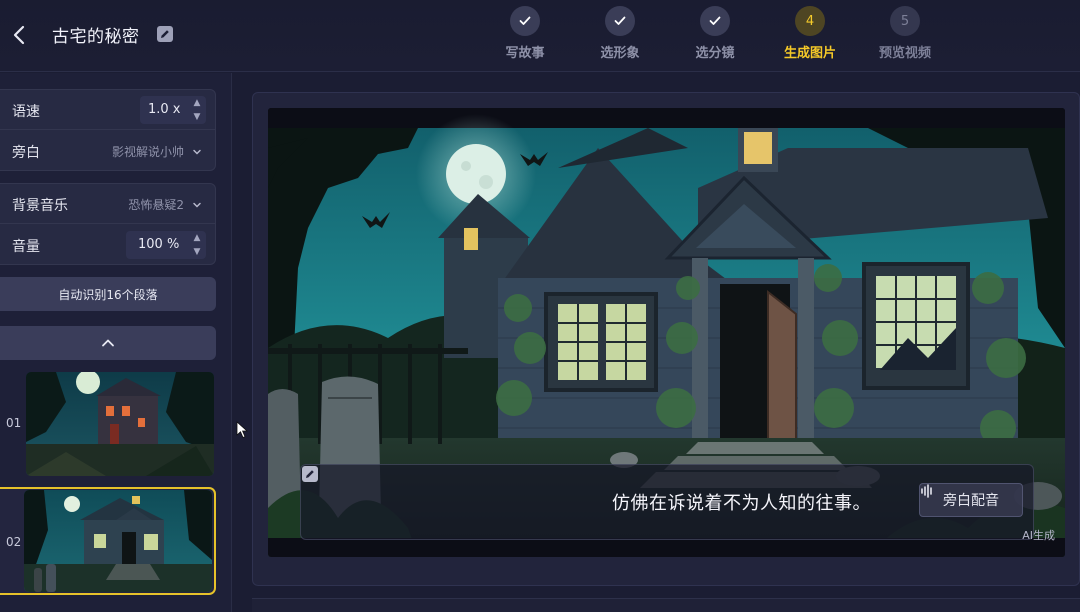 The width and height of the screenshot is (1080, 612). Describe the element at coordinates (108, 204) in the screenshot. I see `bgm-row: 背景音乐 恐怖悬疑2` at that location.